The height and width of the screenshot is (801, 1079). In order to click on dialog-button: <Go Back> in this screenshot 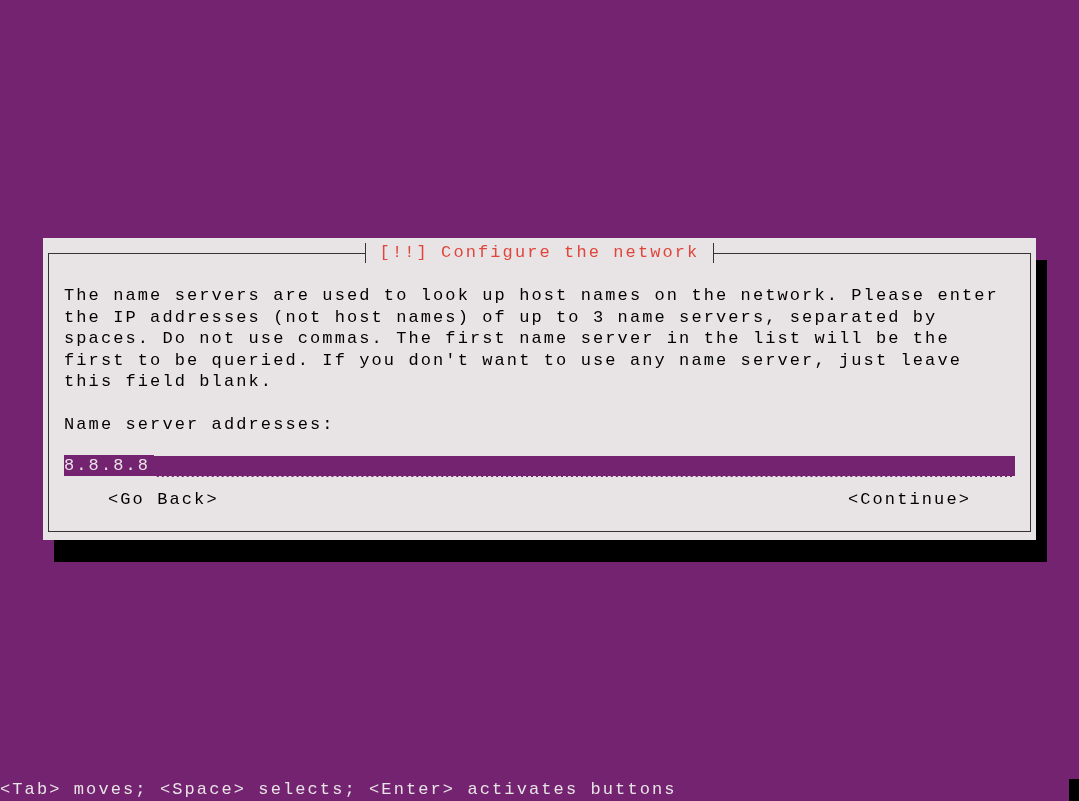, I will do `click(163, 500)`.